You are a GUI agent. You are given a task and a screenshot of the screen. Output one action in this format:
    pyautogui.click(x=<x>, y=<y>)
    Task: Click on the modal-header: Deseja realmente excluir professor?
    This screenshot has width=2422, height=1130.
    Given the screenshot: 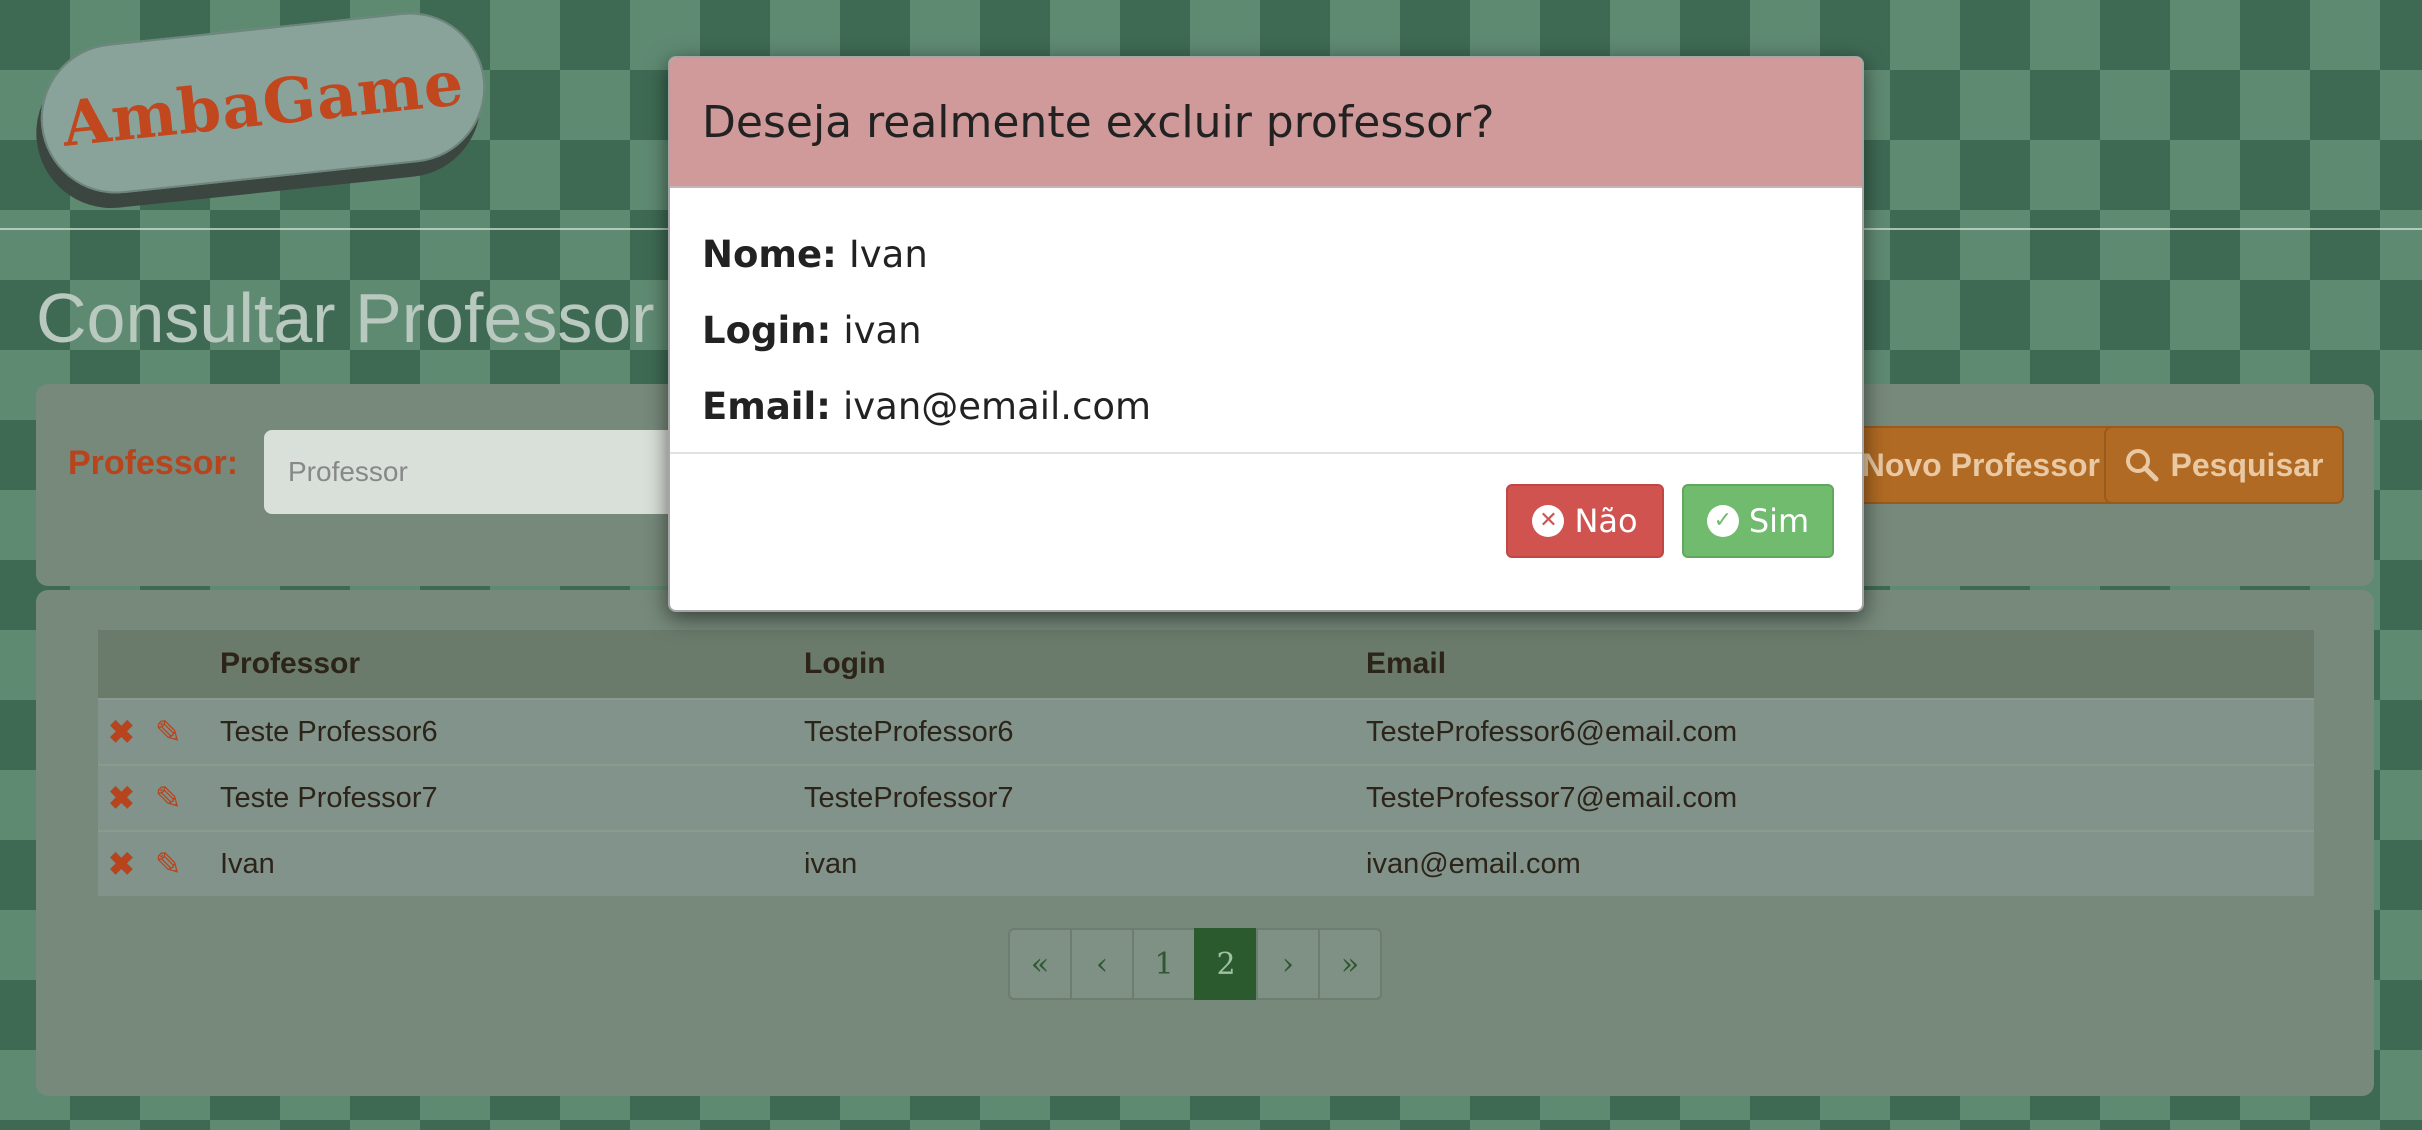 What is the action you would take?
    pyautogui.click(x=1266, y=123)
    